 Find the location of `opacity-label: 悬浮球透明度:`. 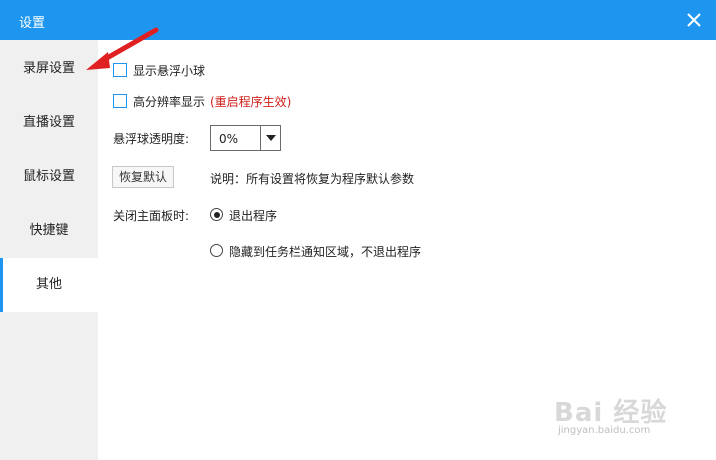

opacity-label: 悬浮球透明度: is located at coordinates (151, 139).